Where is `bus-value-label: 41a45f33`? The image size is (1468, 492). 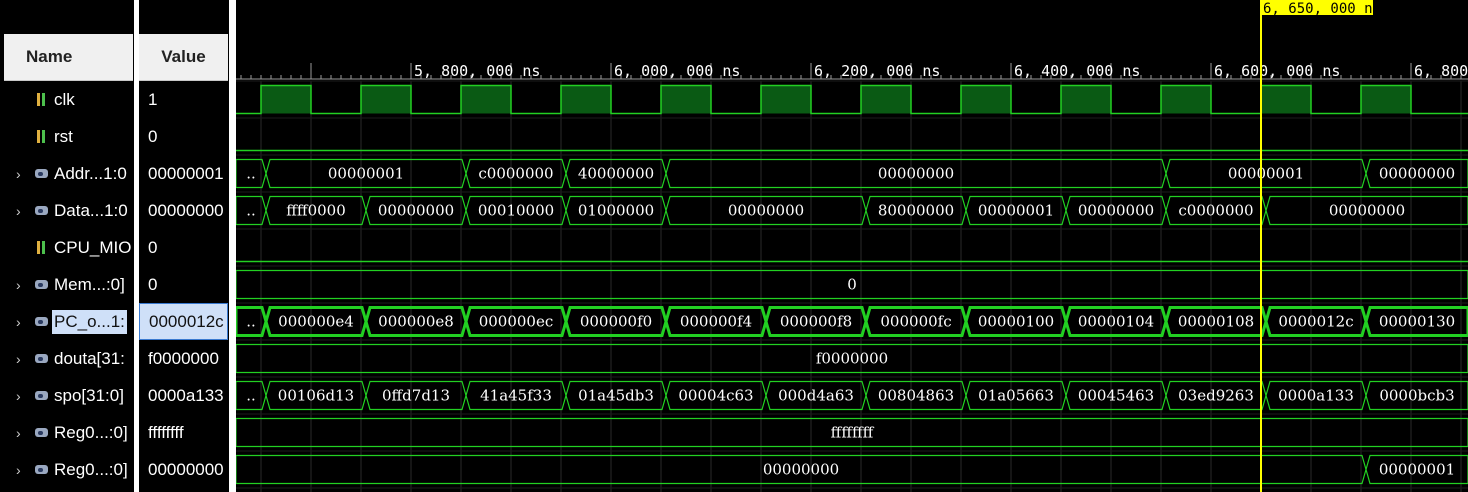
bus-value-label: 41a45f33 is located at coordinates (516, 396).